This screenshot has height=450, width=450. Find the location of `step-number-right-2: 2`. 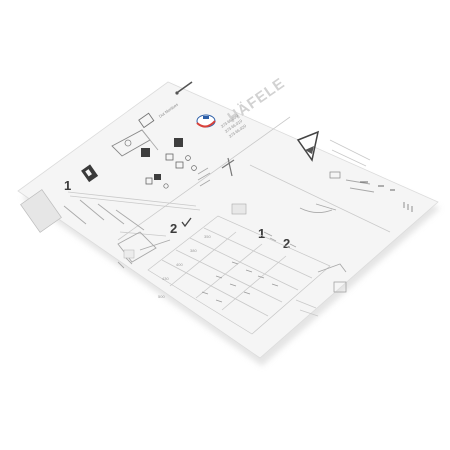

step-number-right-2: 2 is located at coordinates (286, 243).